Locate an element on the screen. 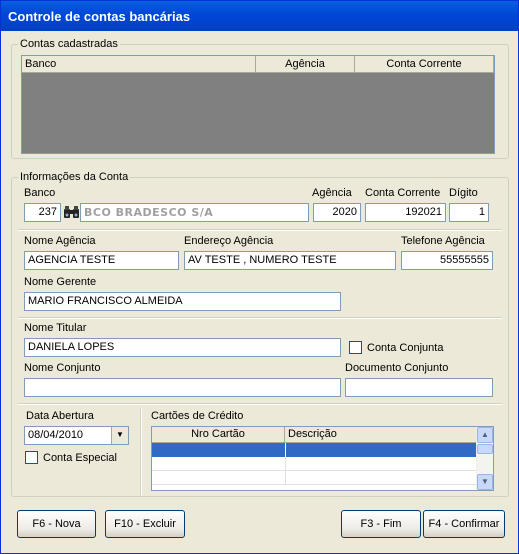 The width and height of the screenshot is (519, 554). nome-conjunto-label: Nome Conjunto is located at coordinates (62, 368).